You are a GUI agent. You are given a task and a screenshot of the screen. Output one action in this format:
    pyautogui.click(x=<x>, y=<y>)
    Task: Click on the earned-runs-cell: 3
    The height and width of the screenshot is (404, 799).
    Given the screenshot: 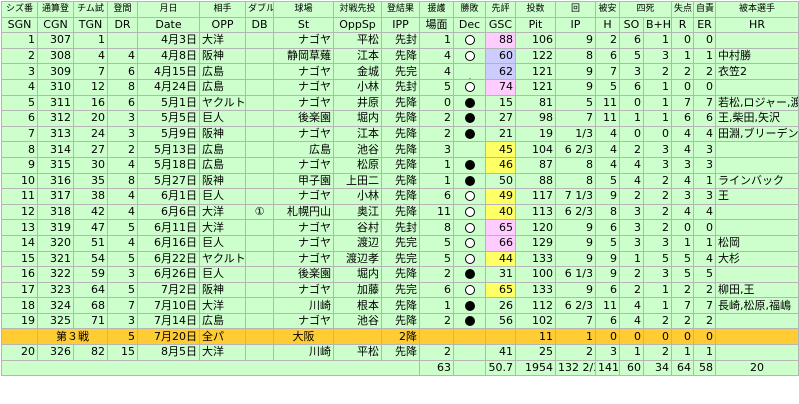 What is the action you would take?
    pyautogui.click(x=705, y=196)
    